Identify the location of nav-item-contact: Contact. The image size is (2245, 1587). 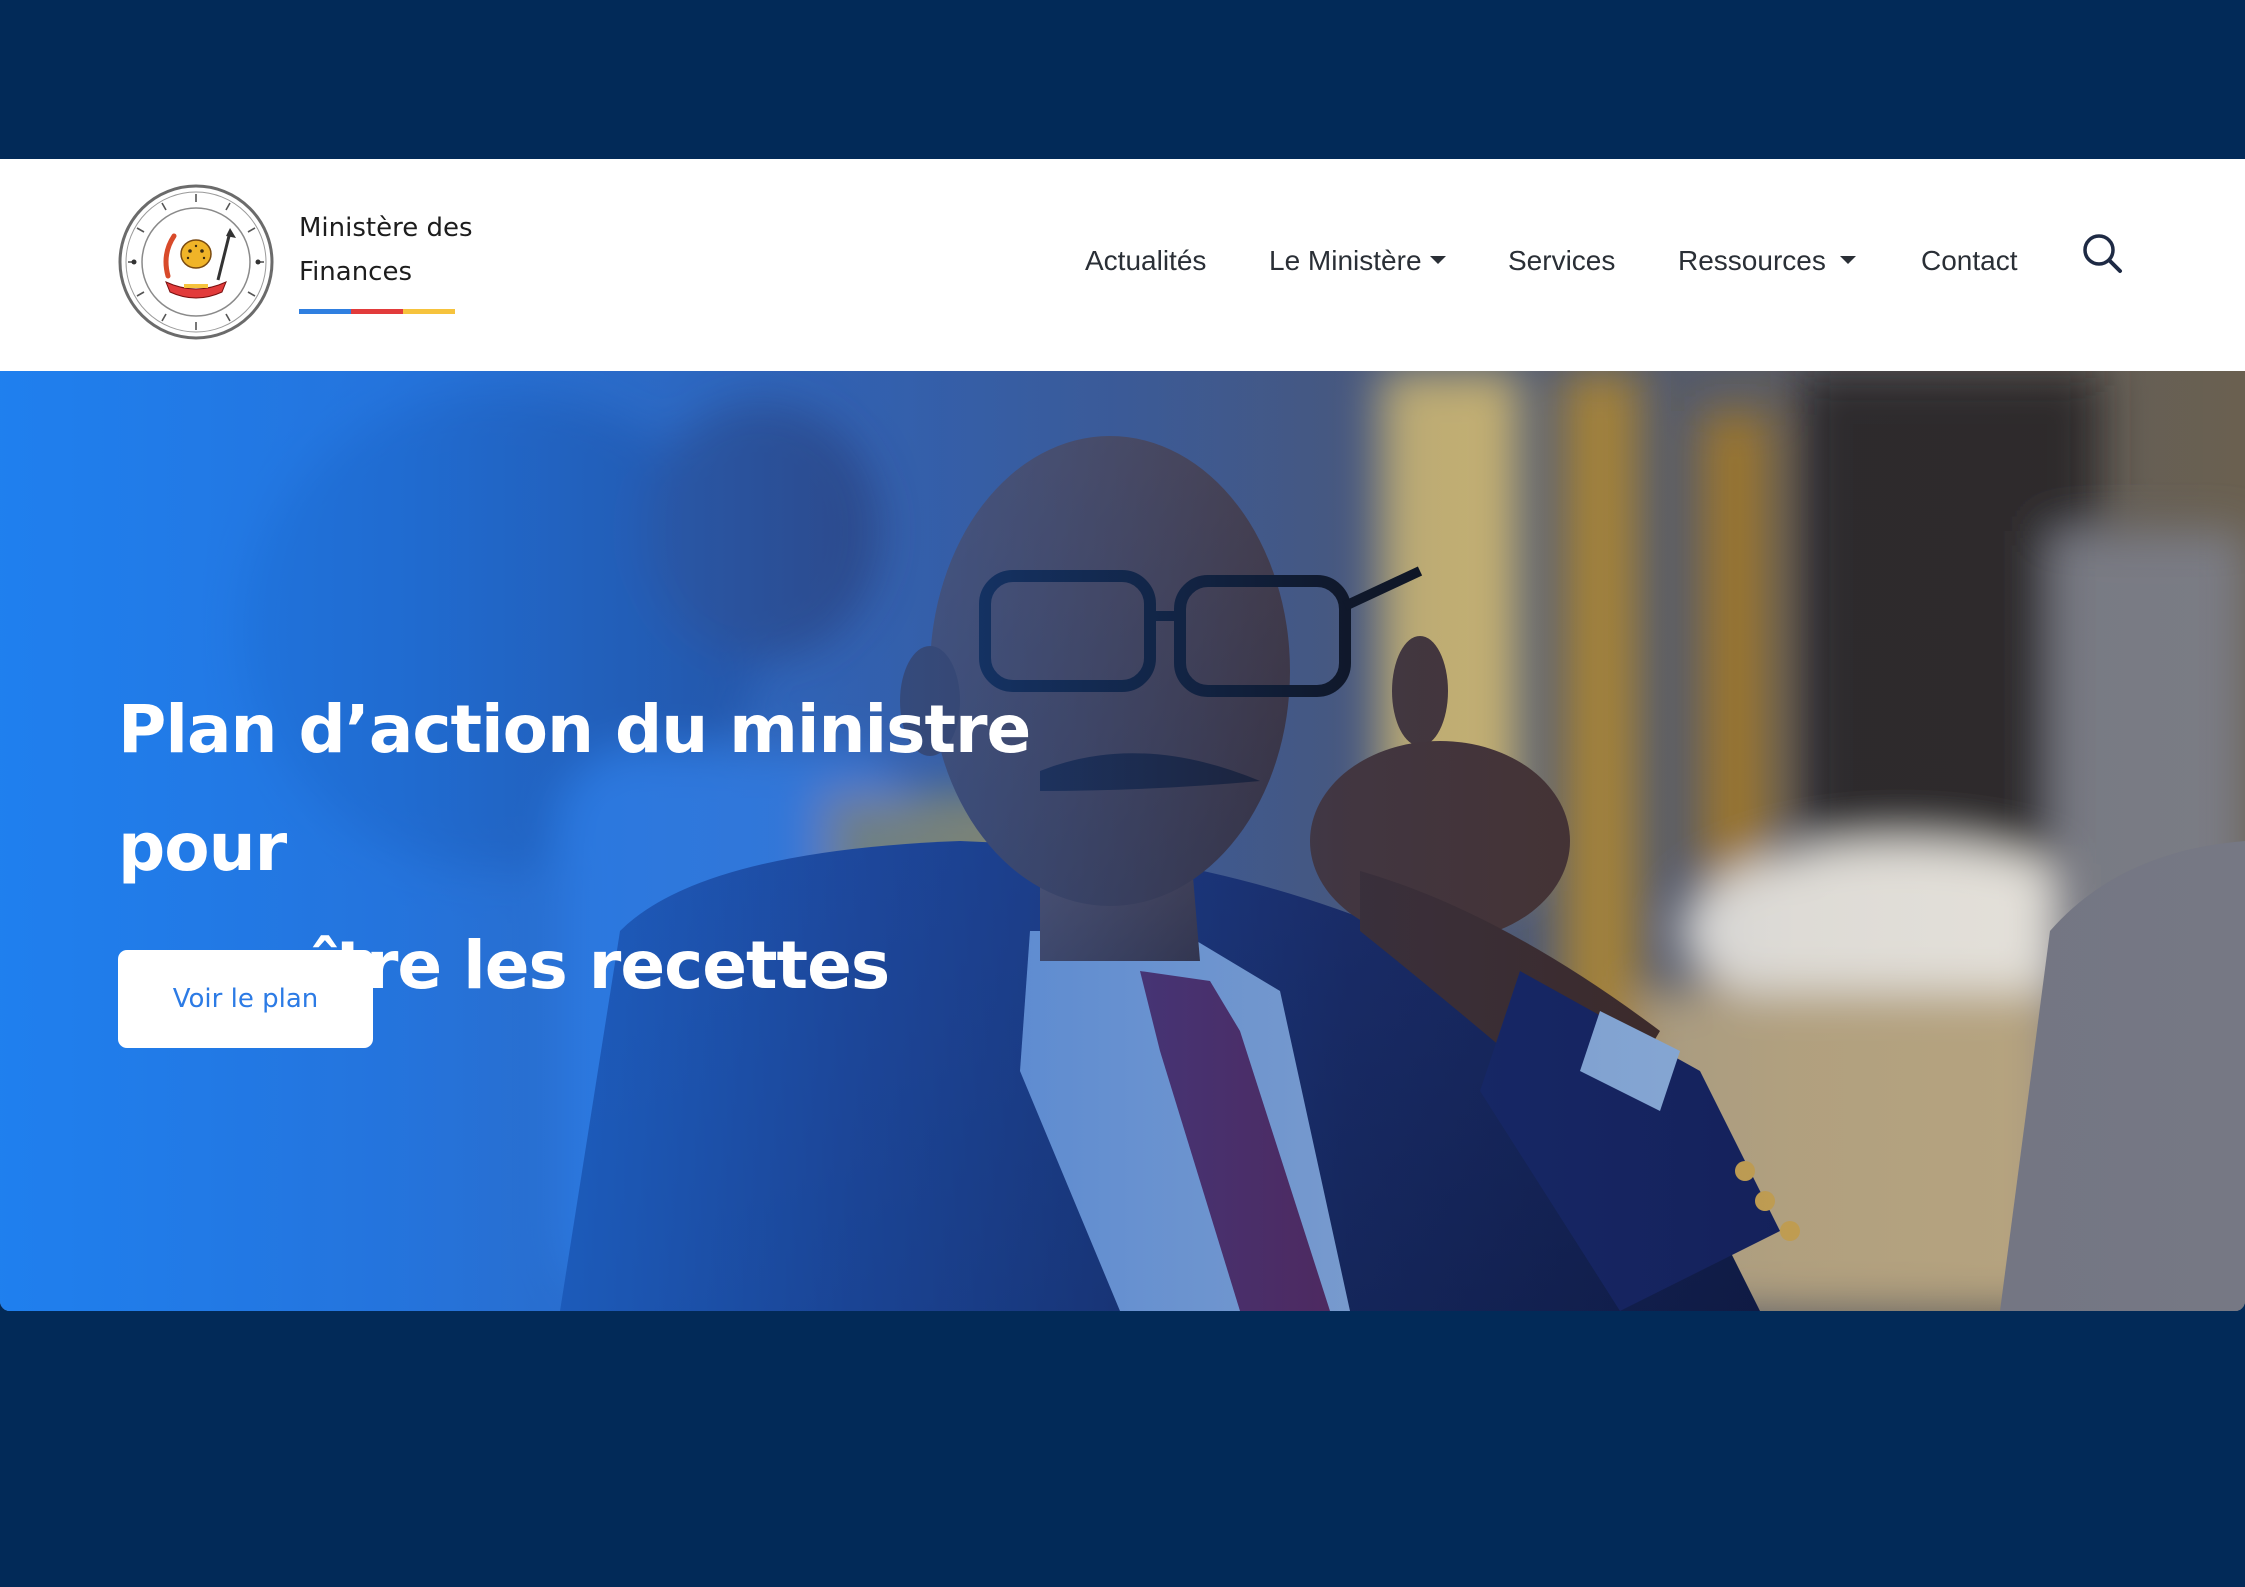
(1969, 261).